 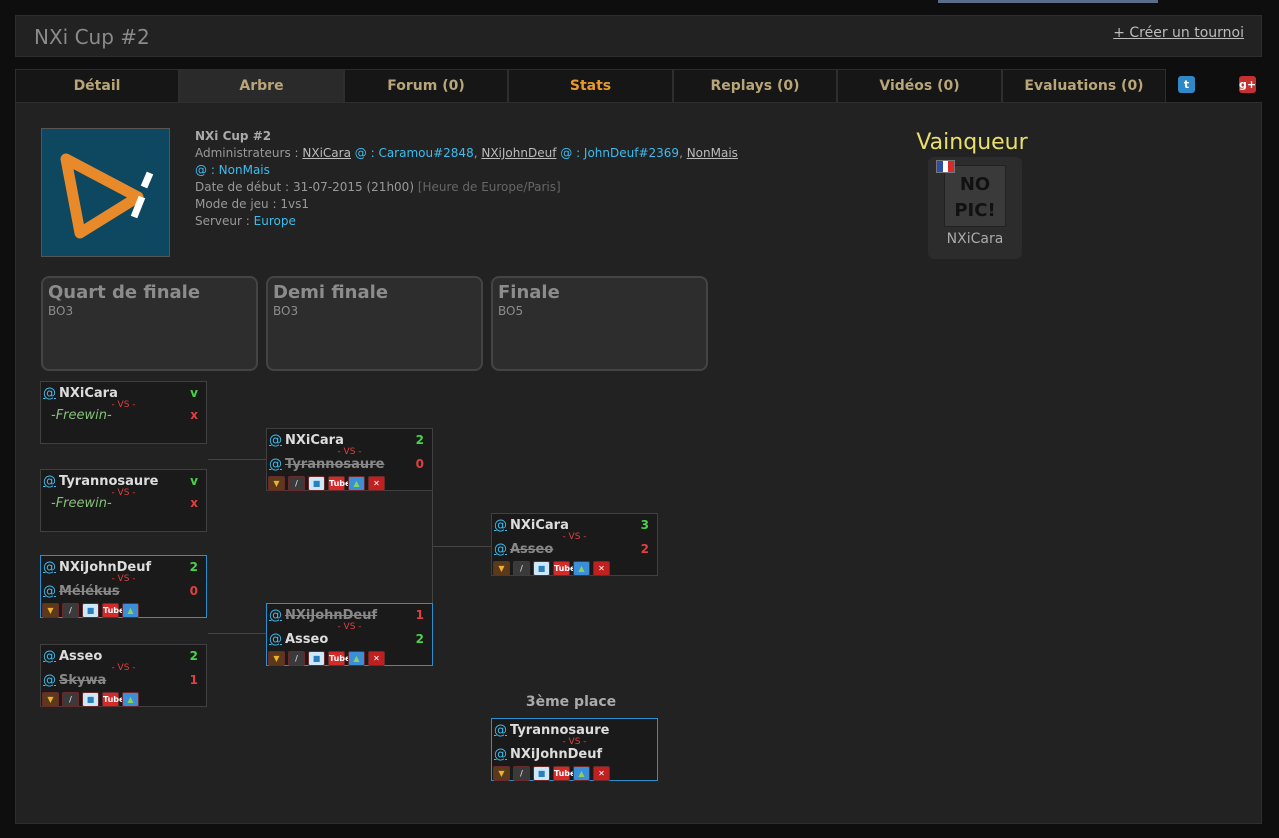 I want to click on server-link: Europe, so click(x=275, y=221).